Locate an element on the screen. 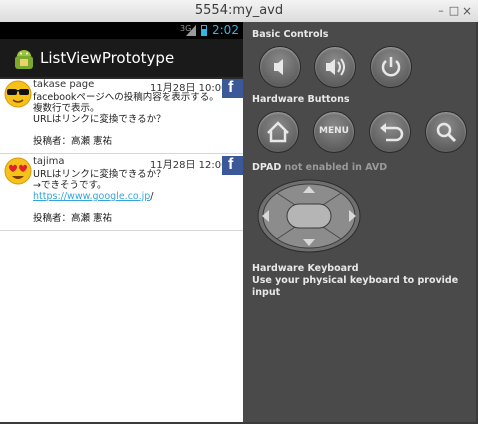 The image size is (478, 424). power-icon is located at coordinates (391, 67).